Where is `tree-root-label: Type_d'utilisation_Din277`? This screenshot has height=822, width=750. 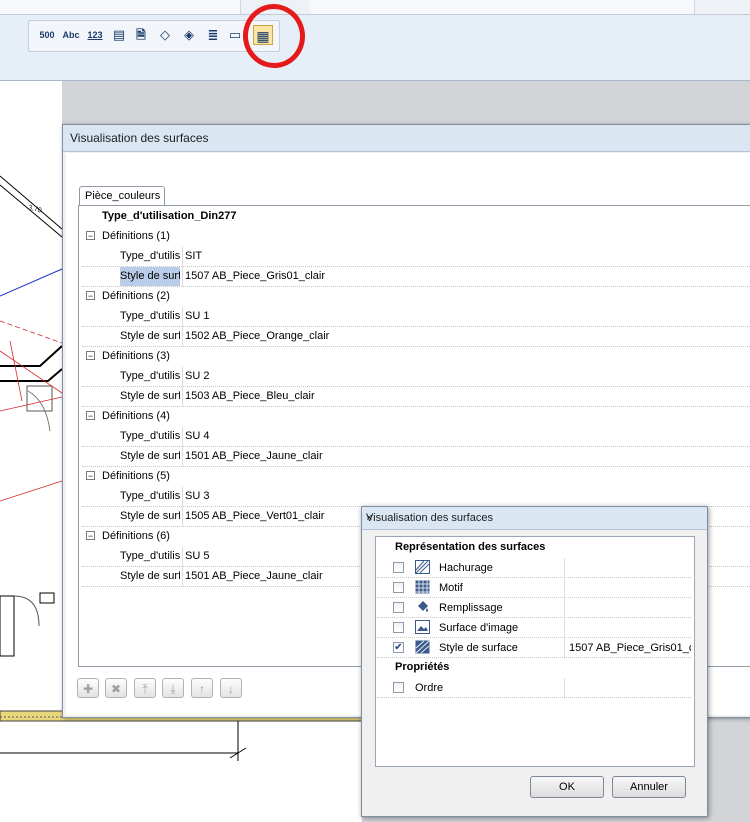 tree-root-label: Type_d'utilisation_Din277 is located at coordinates (169, 216).